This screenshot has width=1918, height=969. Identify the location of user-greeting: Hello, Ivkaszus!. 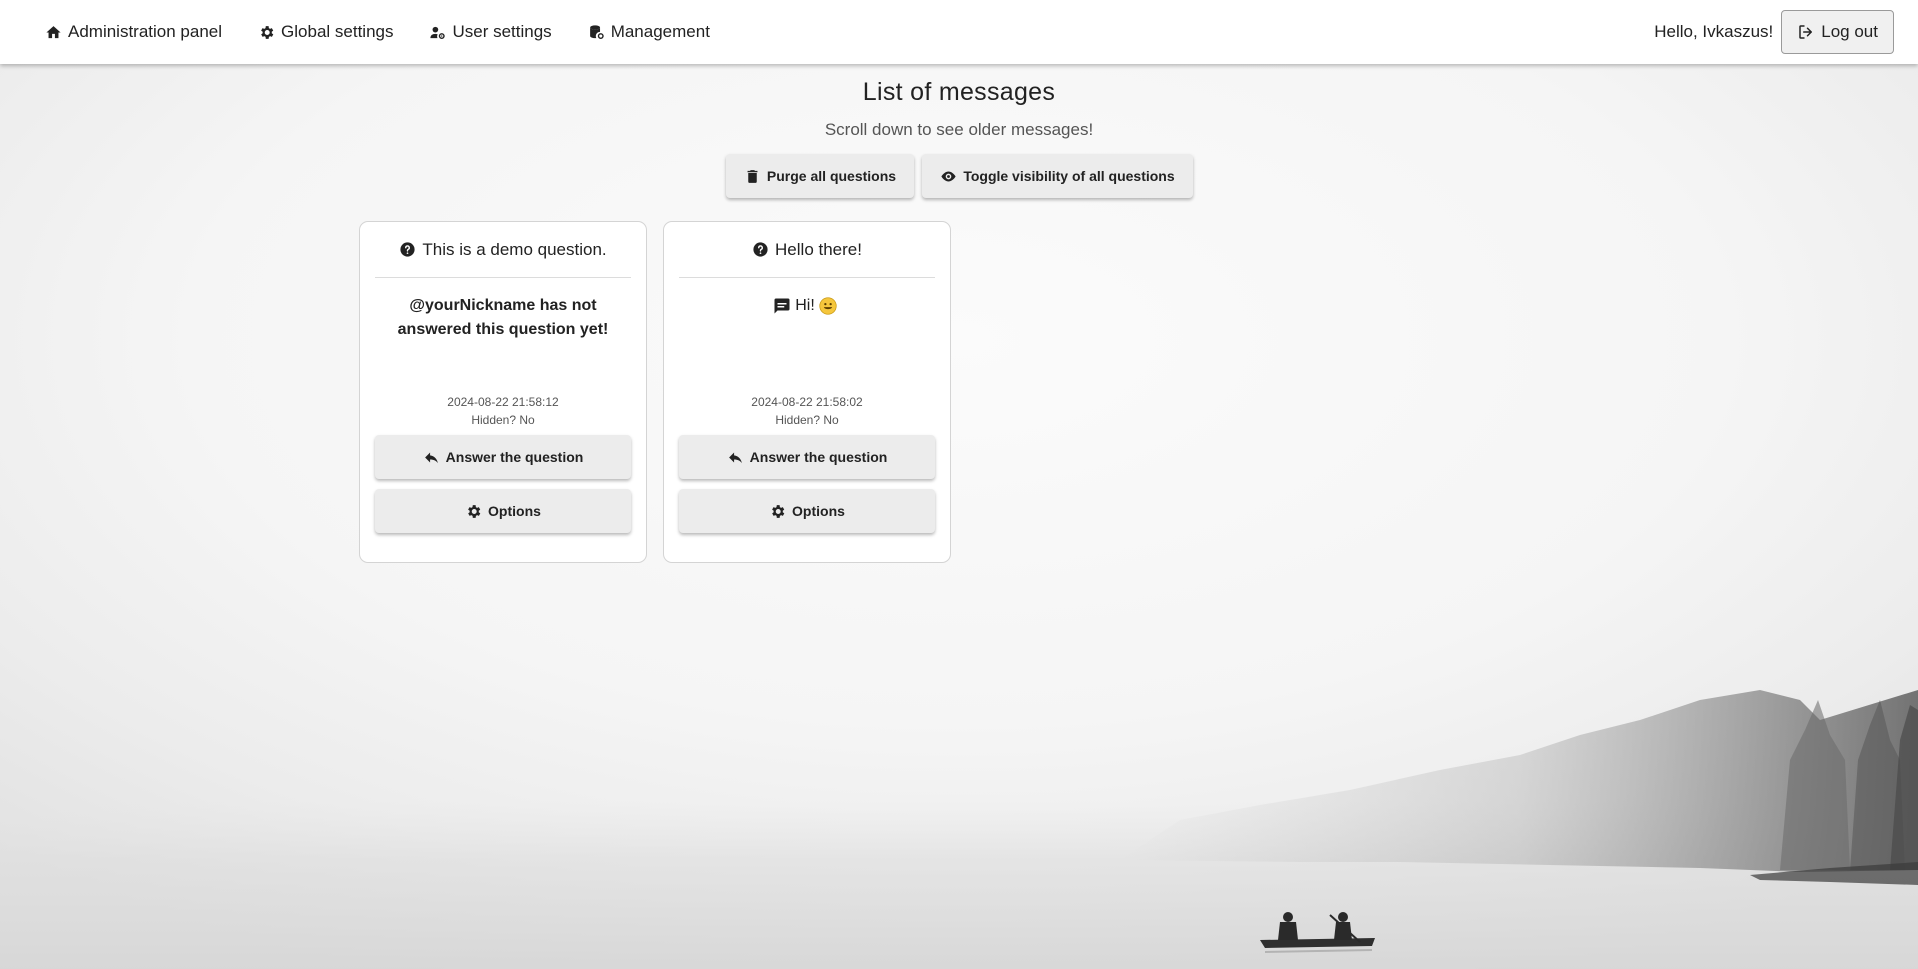
(1714, 31).